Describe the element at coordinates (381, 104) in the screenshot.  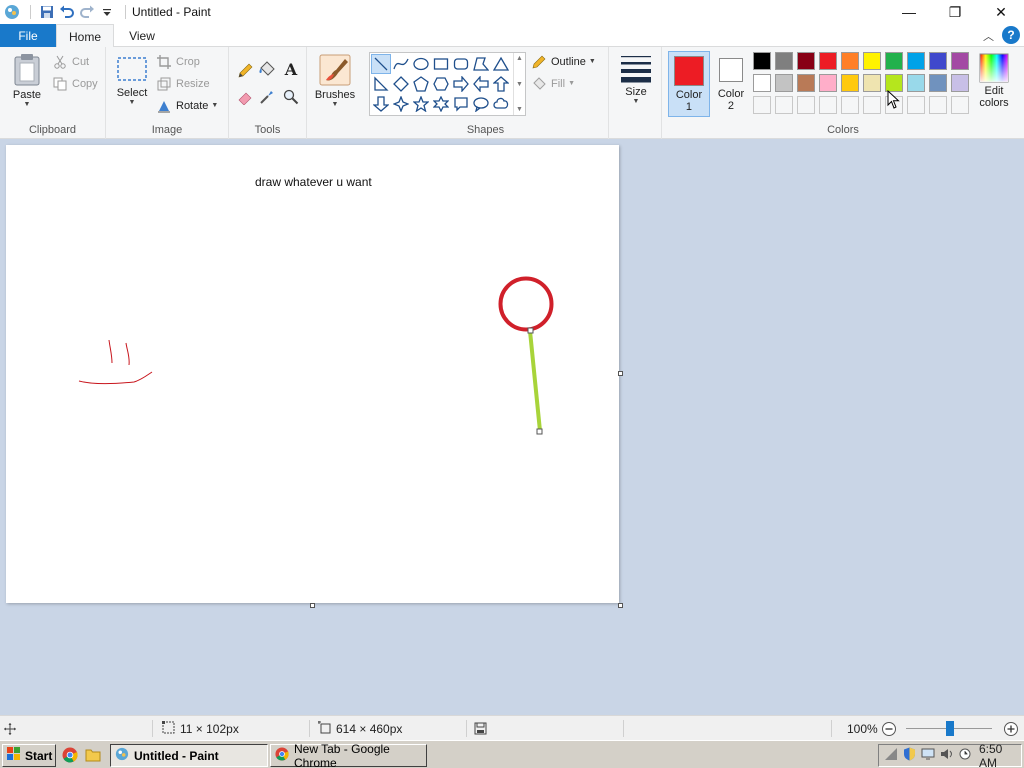
I see `down-arrow-shape-icon` at that location.